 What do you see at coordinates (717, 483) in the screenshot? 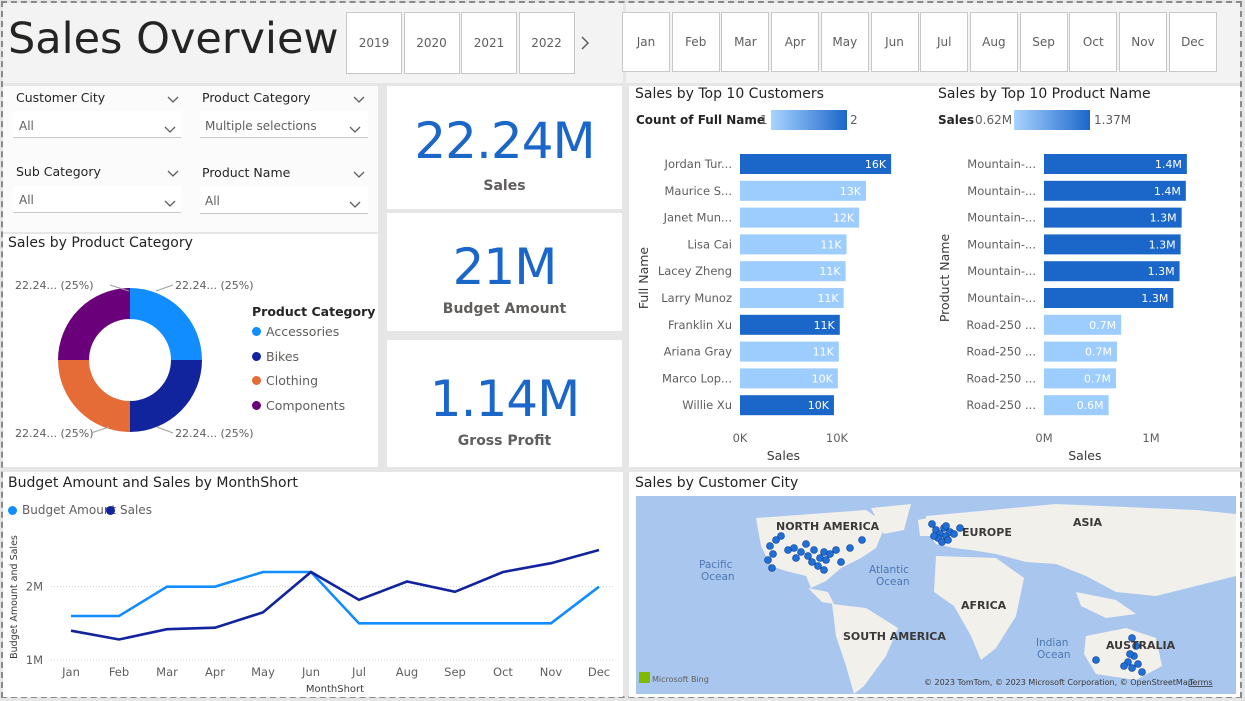
I see `map-title: Sales by Customer City` at bounding box center [717, 483].